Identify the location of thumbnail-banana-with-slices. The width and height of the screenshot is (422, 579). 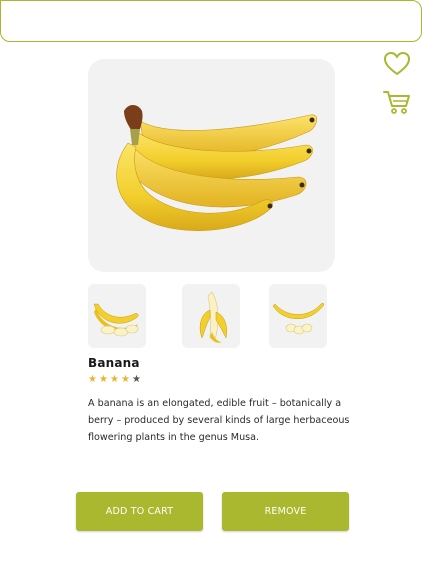
(298, 316).